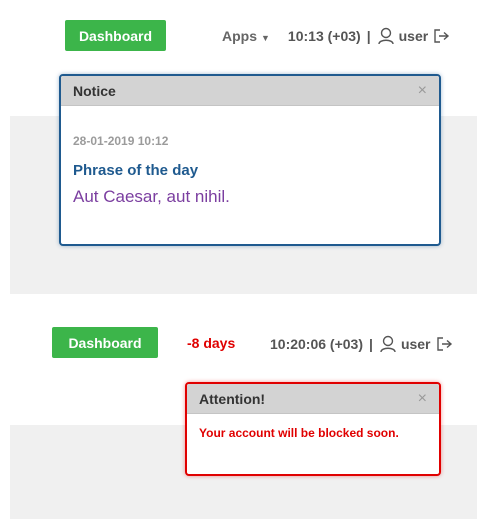 The width and height of the screenshot is (477, 519). I want to click on attention-dialog-title: Attention!, so click(232, 398).